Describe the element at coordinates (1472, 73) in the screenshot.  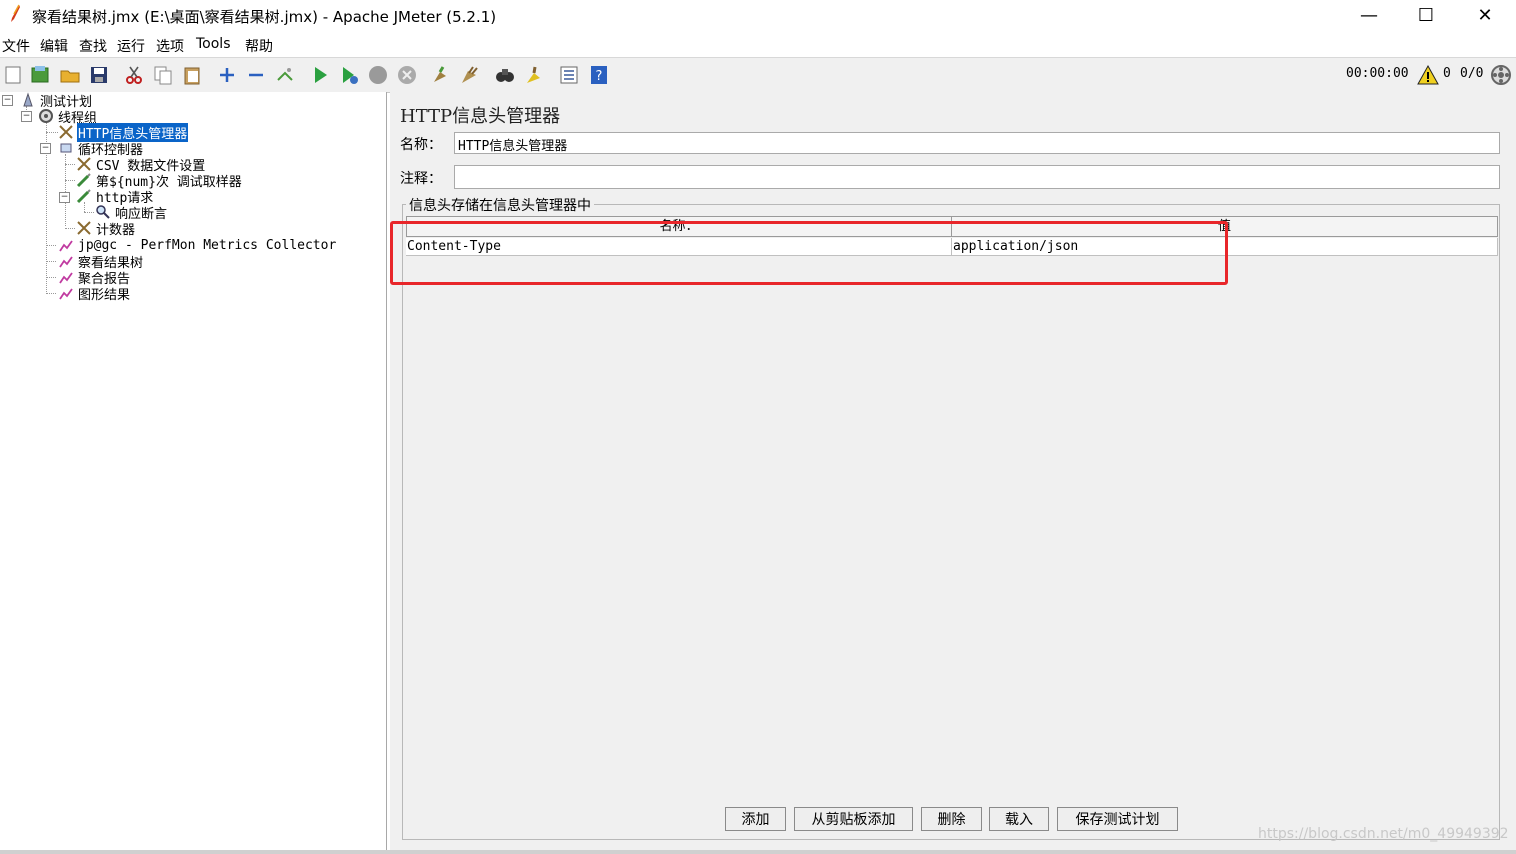
I see `active-threads: 0/0` at that location.